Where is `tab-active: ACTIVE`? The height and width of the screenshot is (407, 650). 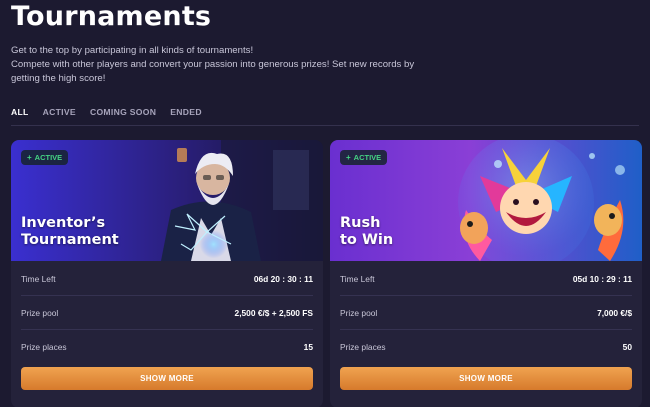
tab-active: ACTIVE is located at coordinates (59, 112).